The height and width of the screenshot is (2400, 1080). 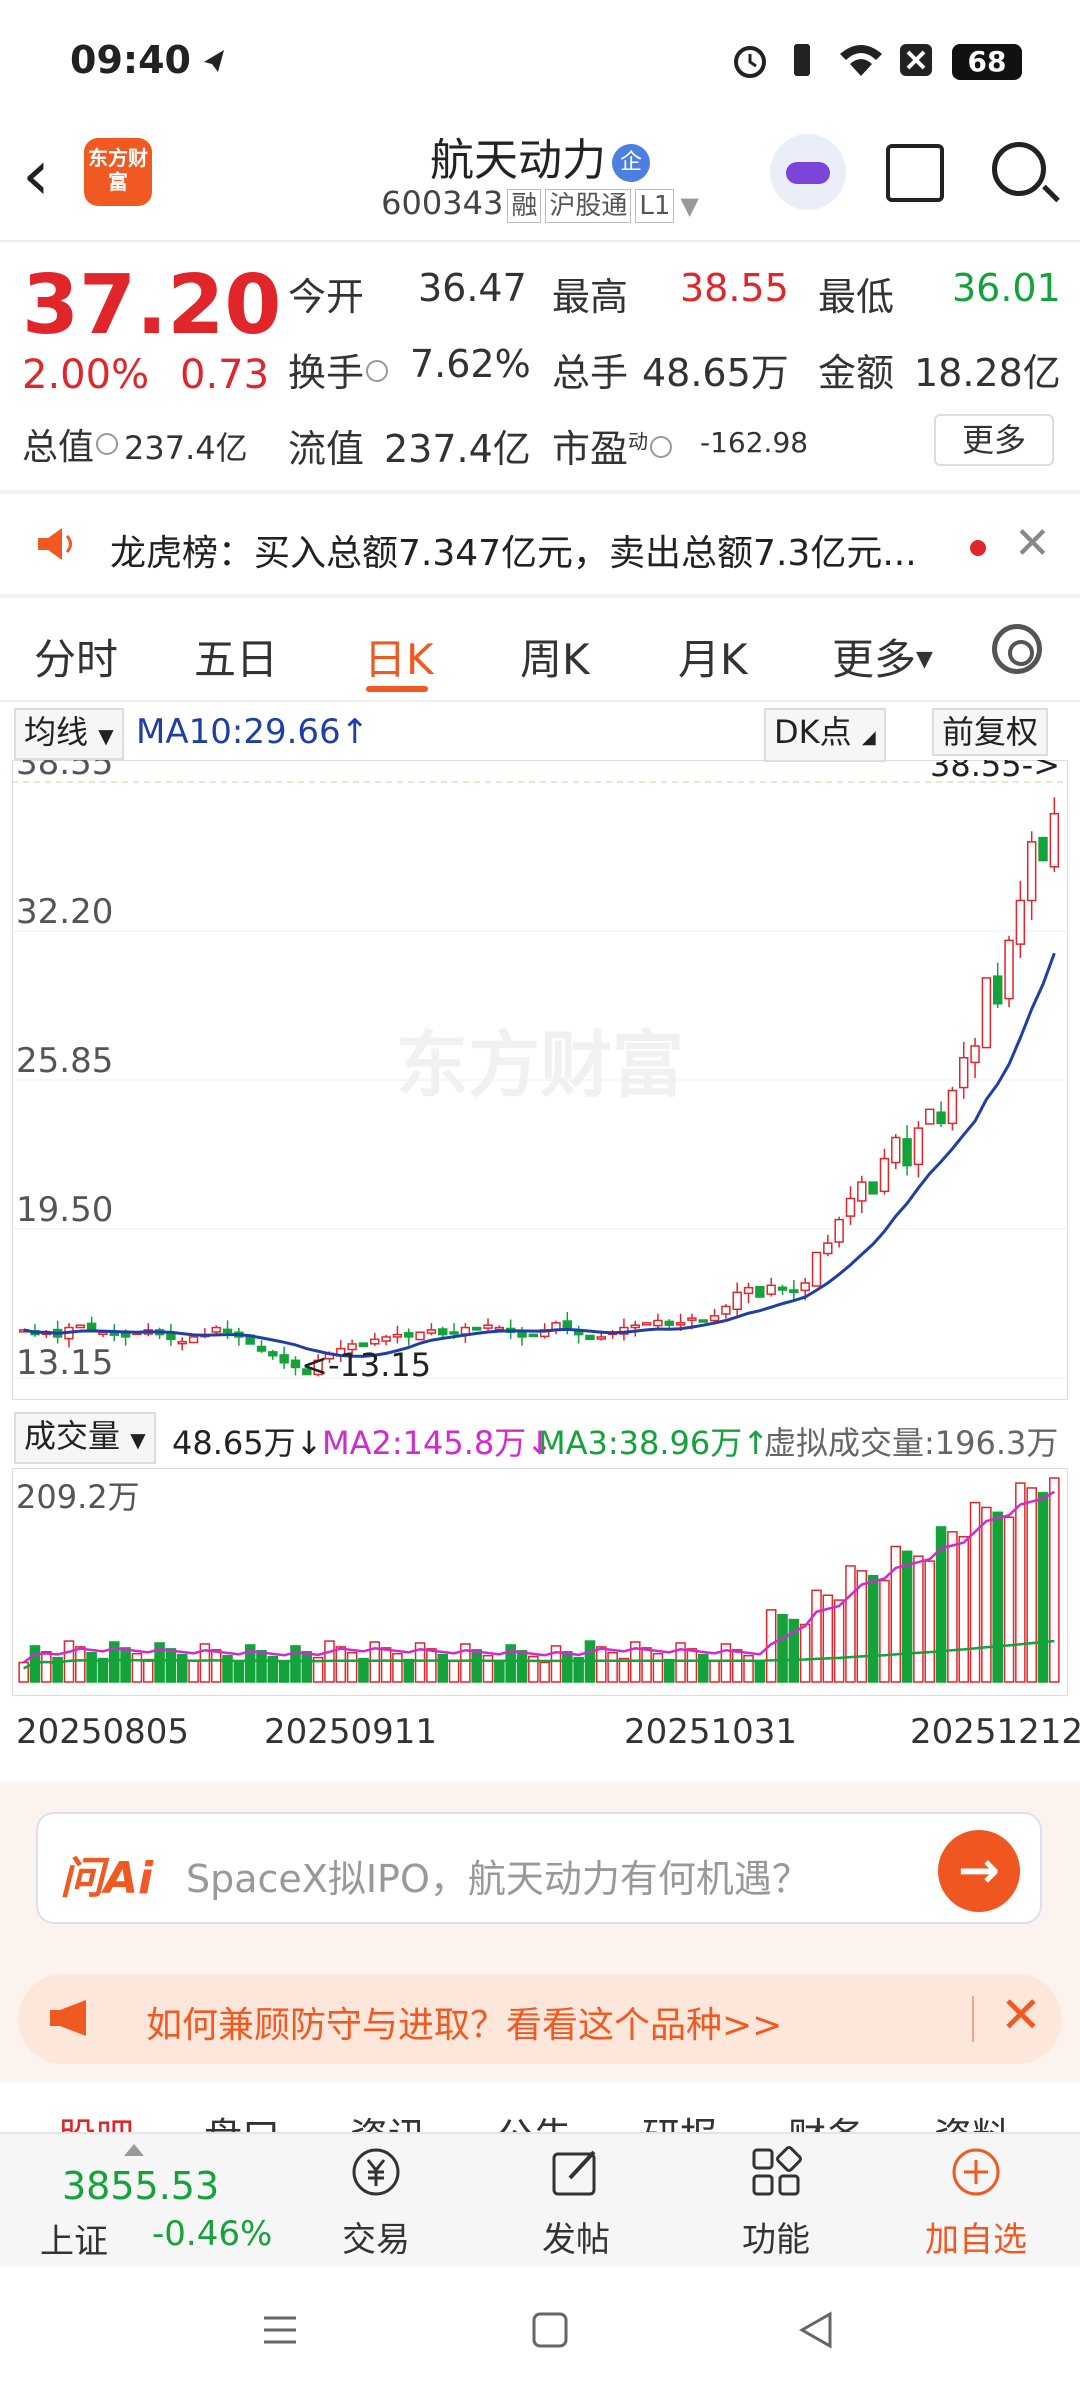 I want to click on home-icon, so click(x=550, y=2330).